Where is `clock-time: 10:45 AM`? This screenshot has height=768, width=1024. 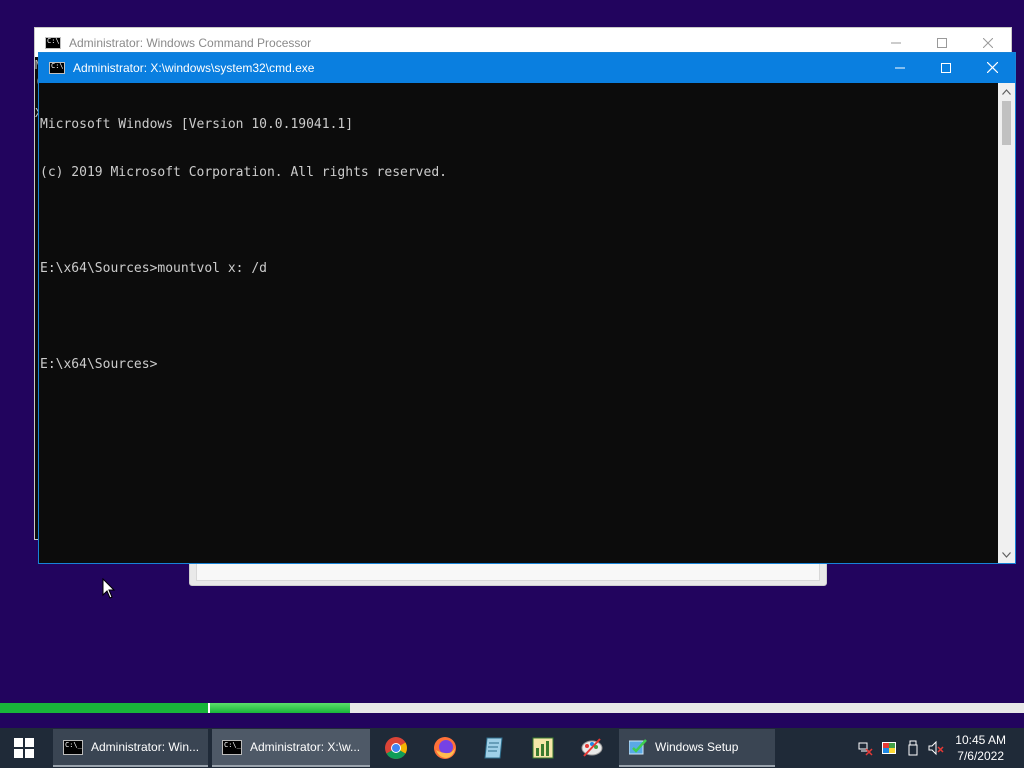 clock-time: 10:45 AM is located at coordinates (980, 740).